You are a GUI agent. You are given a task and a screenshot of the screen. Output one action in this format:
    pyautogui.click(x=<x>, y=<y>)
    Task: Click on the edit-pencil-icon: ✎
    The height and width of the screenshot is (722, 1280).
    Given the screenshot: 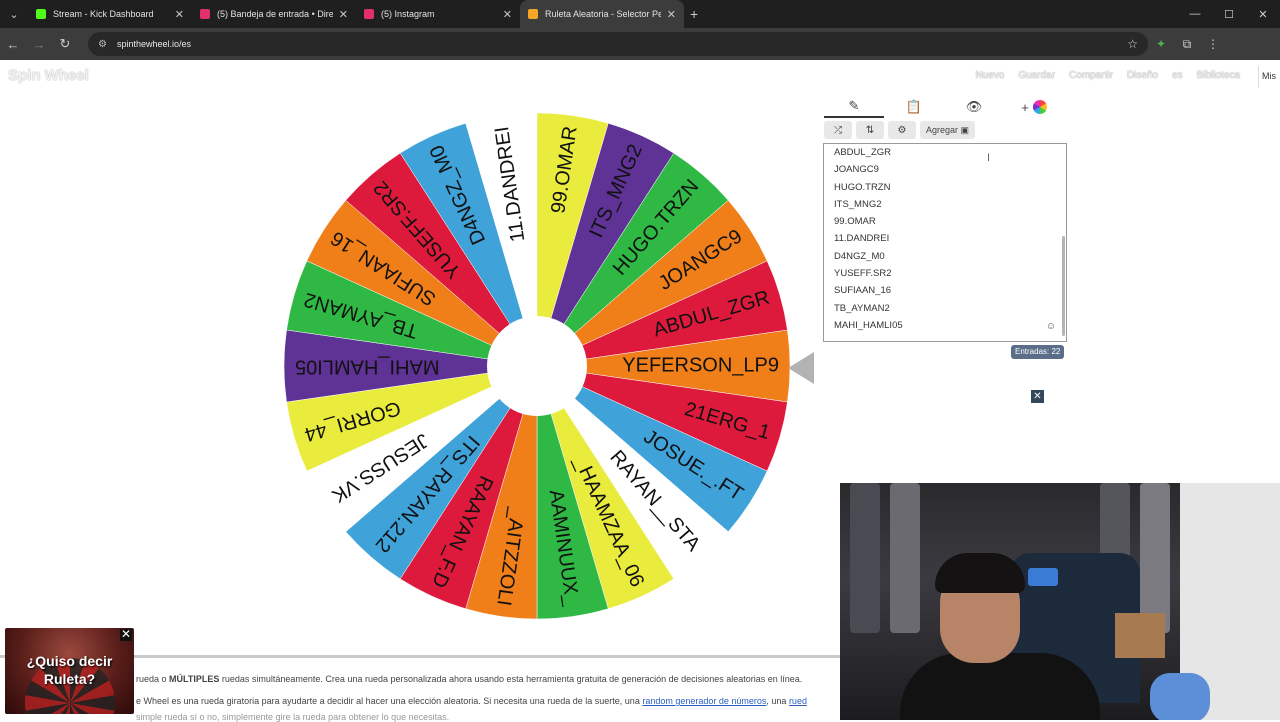 What is the action you would take?
    pyautogui.click(x=854, y=107)
    